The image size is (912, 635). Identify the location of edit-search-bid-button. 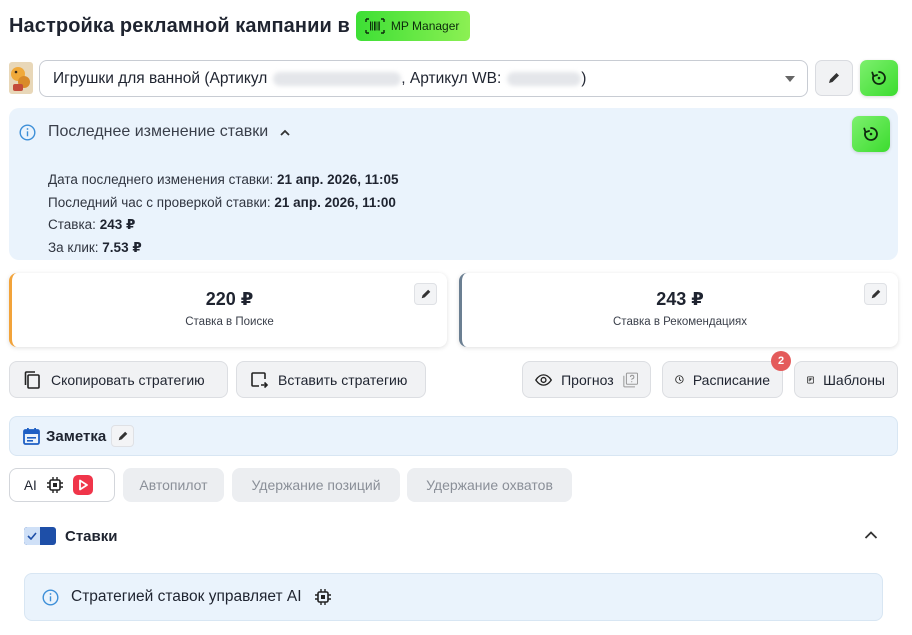
(425, 294).